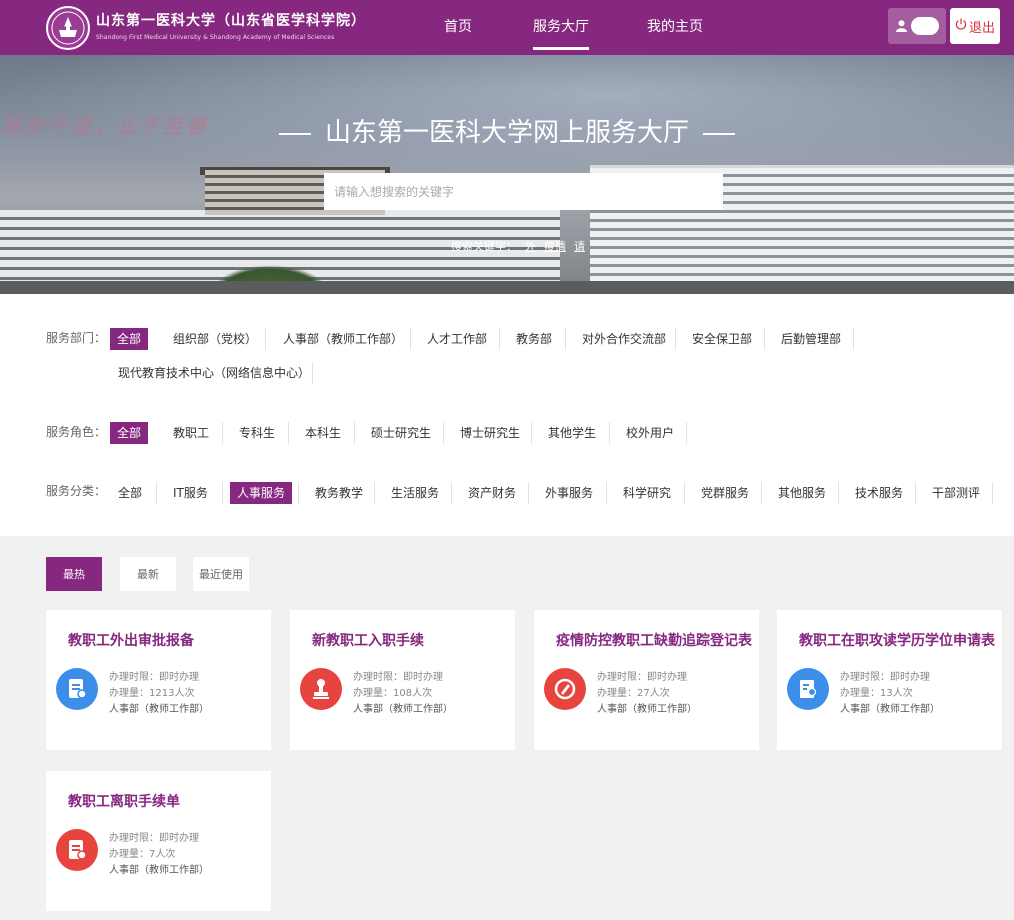 This screenshot has height=920, width=1014. I want to click on department-option: 对外合作交流部, so click(624, 339).